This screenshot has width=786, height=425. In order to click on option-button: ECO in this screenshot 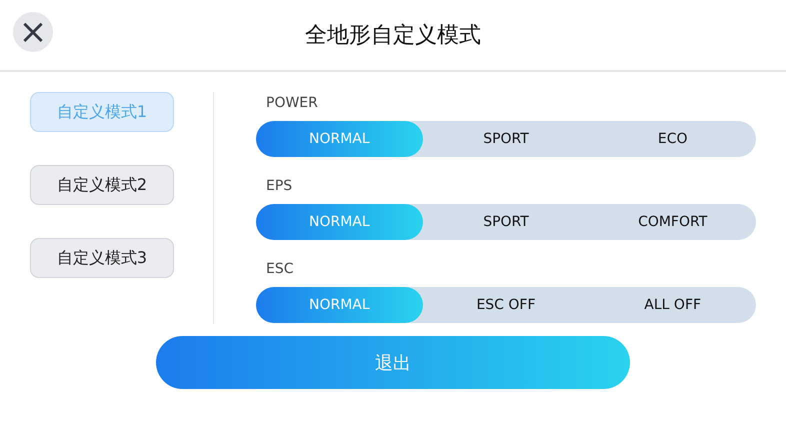, I will do `click(672, 139)`.